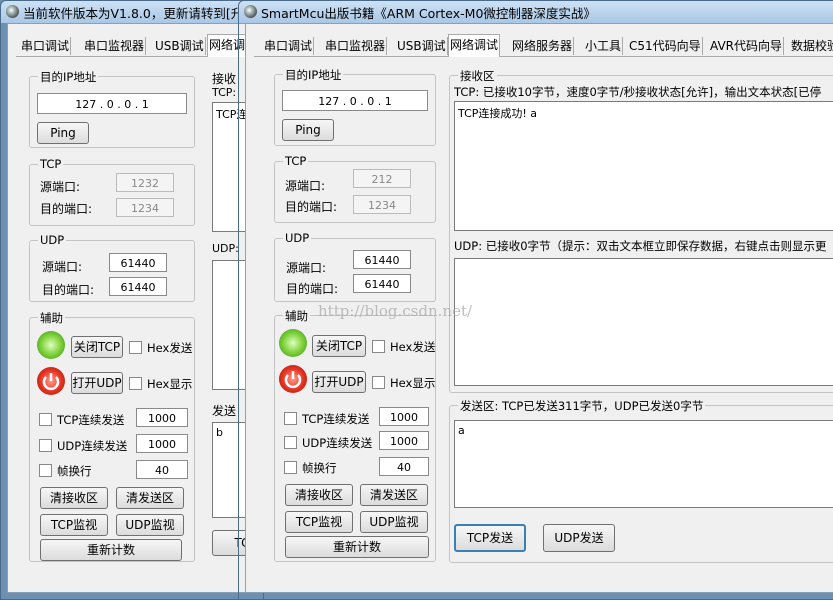  What do you see at coordinates (160, 384) in the screenshot?
I see `back-hex-show-checkbox: Hex显示` at bounding box center [160, 384].